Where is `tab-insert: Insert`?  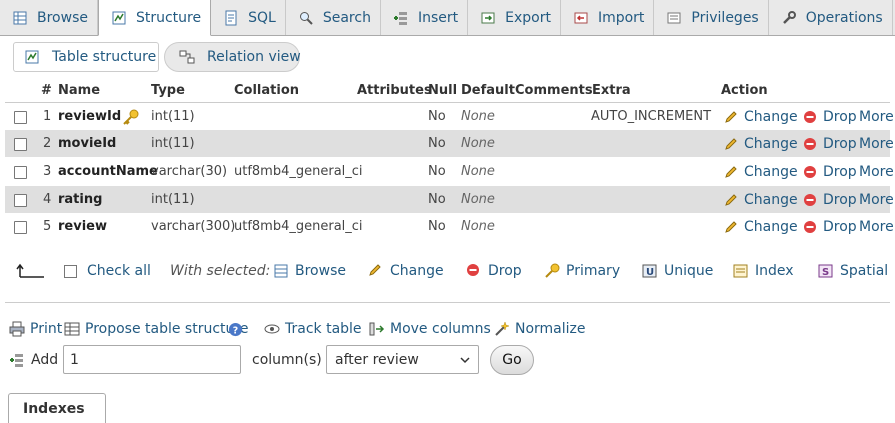
tab-insert: Insert is located at coordinates (425, 17).